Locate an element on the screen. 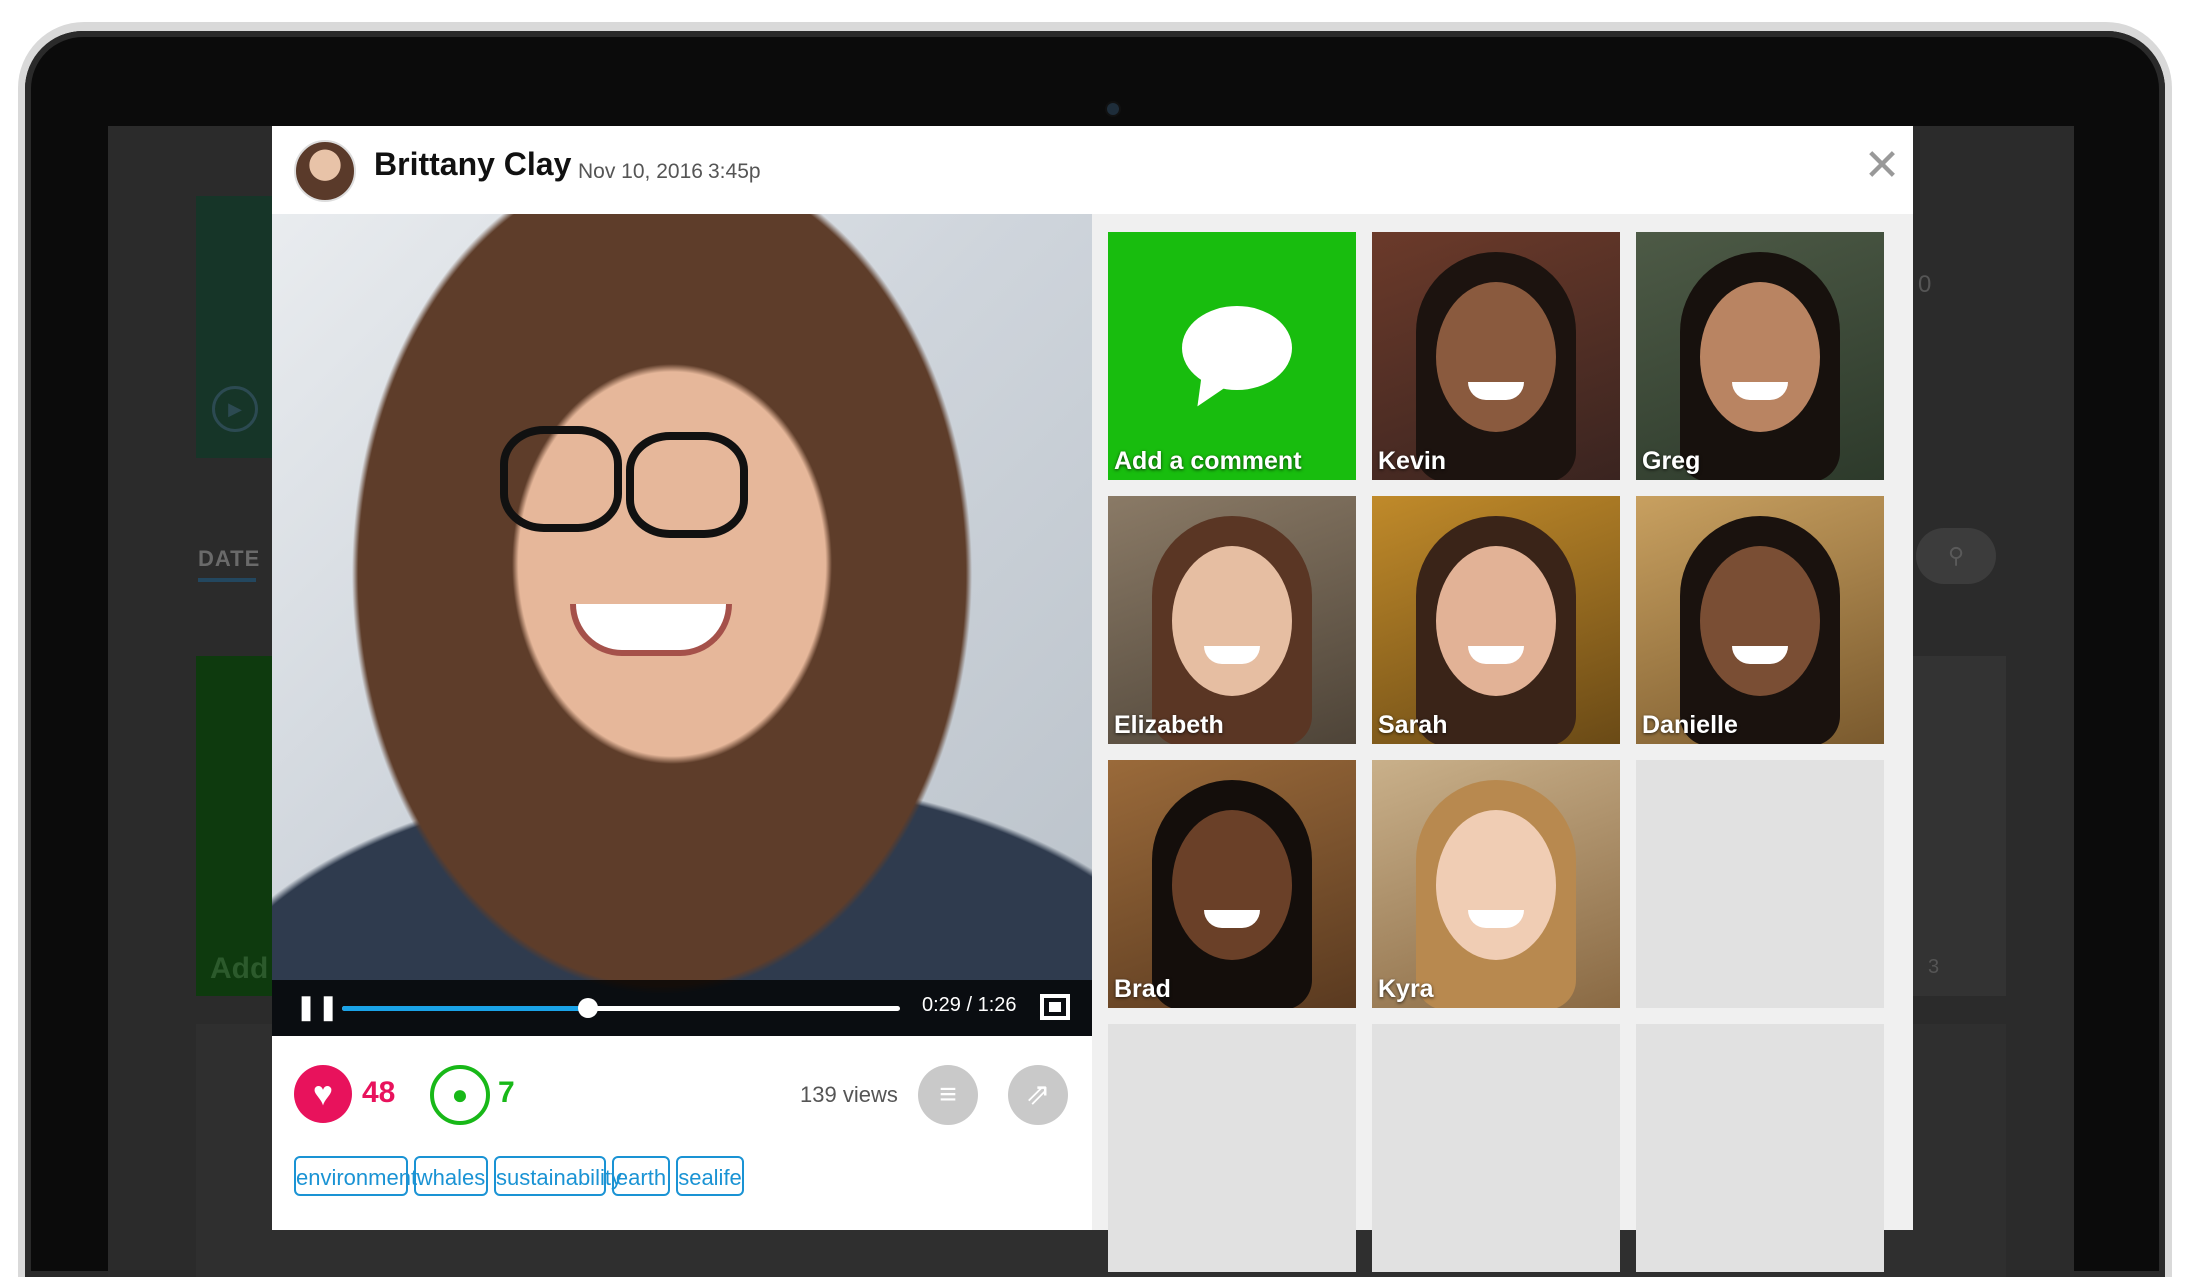 The height and width of the screenshot is (1277, 2191). video-controls: ❚❚ 0:29 / 1:26 is located at coordinates (682, 1008).